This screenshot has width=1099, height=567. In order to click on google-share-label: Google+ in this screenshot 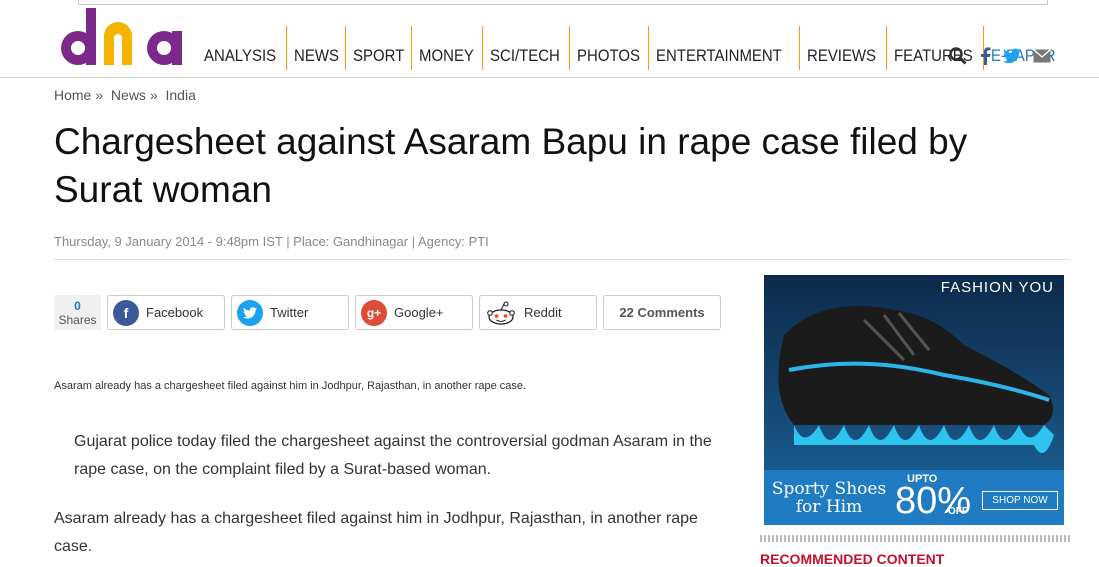, I will do `click(419, 312)`.